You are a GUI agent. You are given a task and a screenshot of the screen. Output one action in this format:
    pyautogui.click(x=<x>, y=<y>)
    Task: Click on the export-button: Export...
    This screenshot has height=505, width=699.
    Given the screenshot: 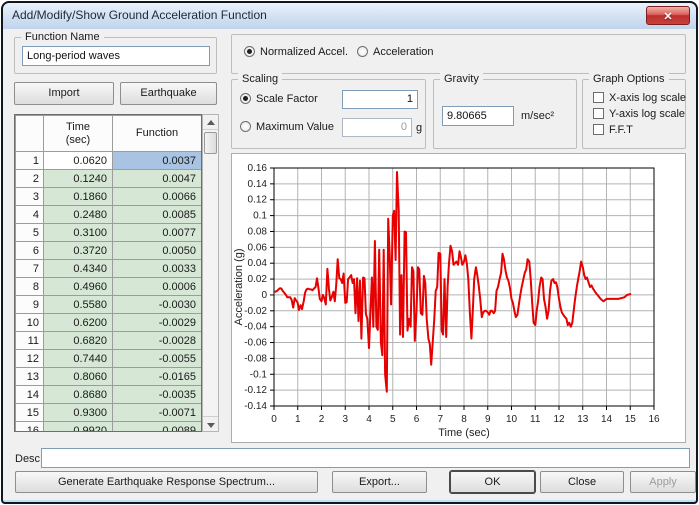 What is the action you would take?
    pyautogui.click(x=379, y=482)
    